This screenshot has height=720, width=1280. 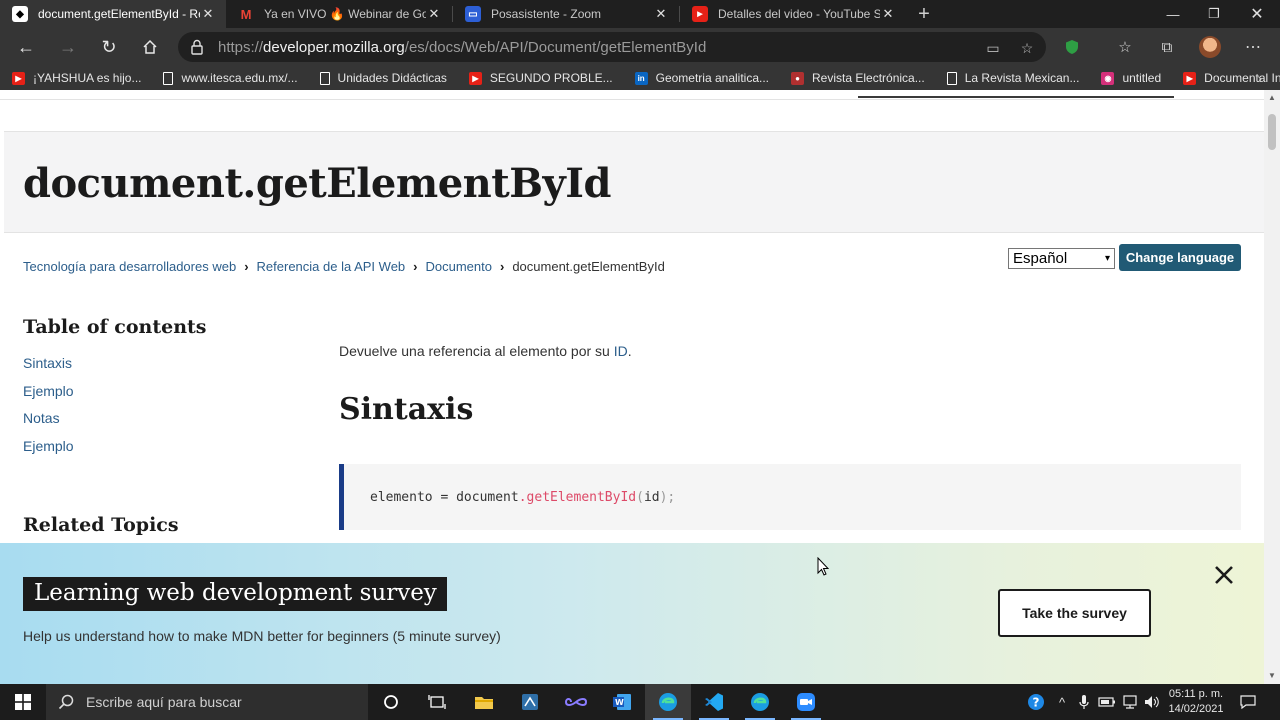 I want to click on bookmark-item: ◉ untitled, so click(x=1131, y=78).